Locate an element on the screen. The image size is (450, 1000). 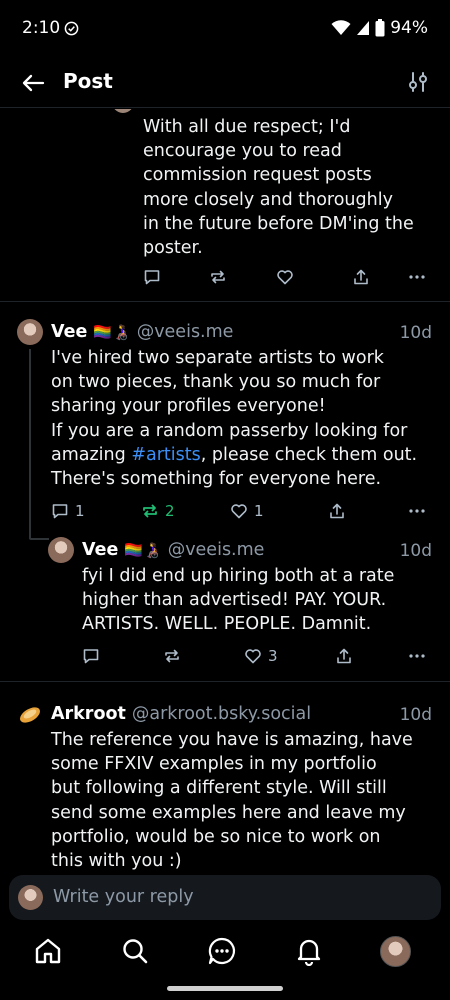
status-bar: 2:10 94% is located at coordinates (225, 29).